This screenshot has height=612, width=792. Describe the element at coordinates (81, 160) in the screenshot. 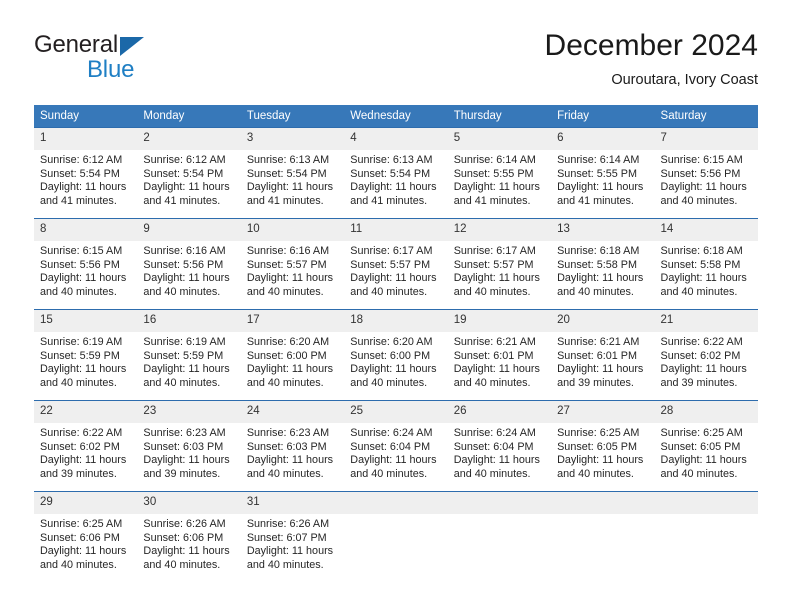

I see `sunrise-text: Sunrise: 6:12 AM` at that location.